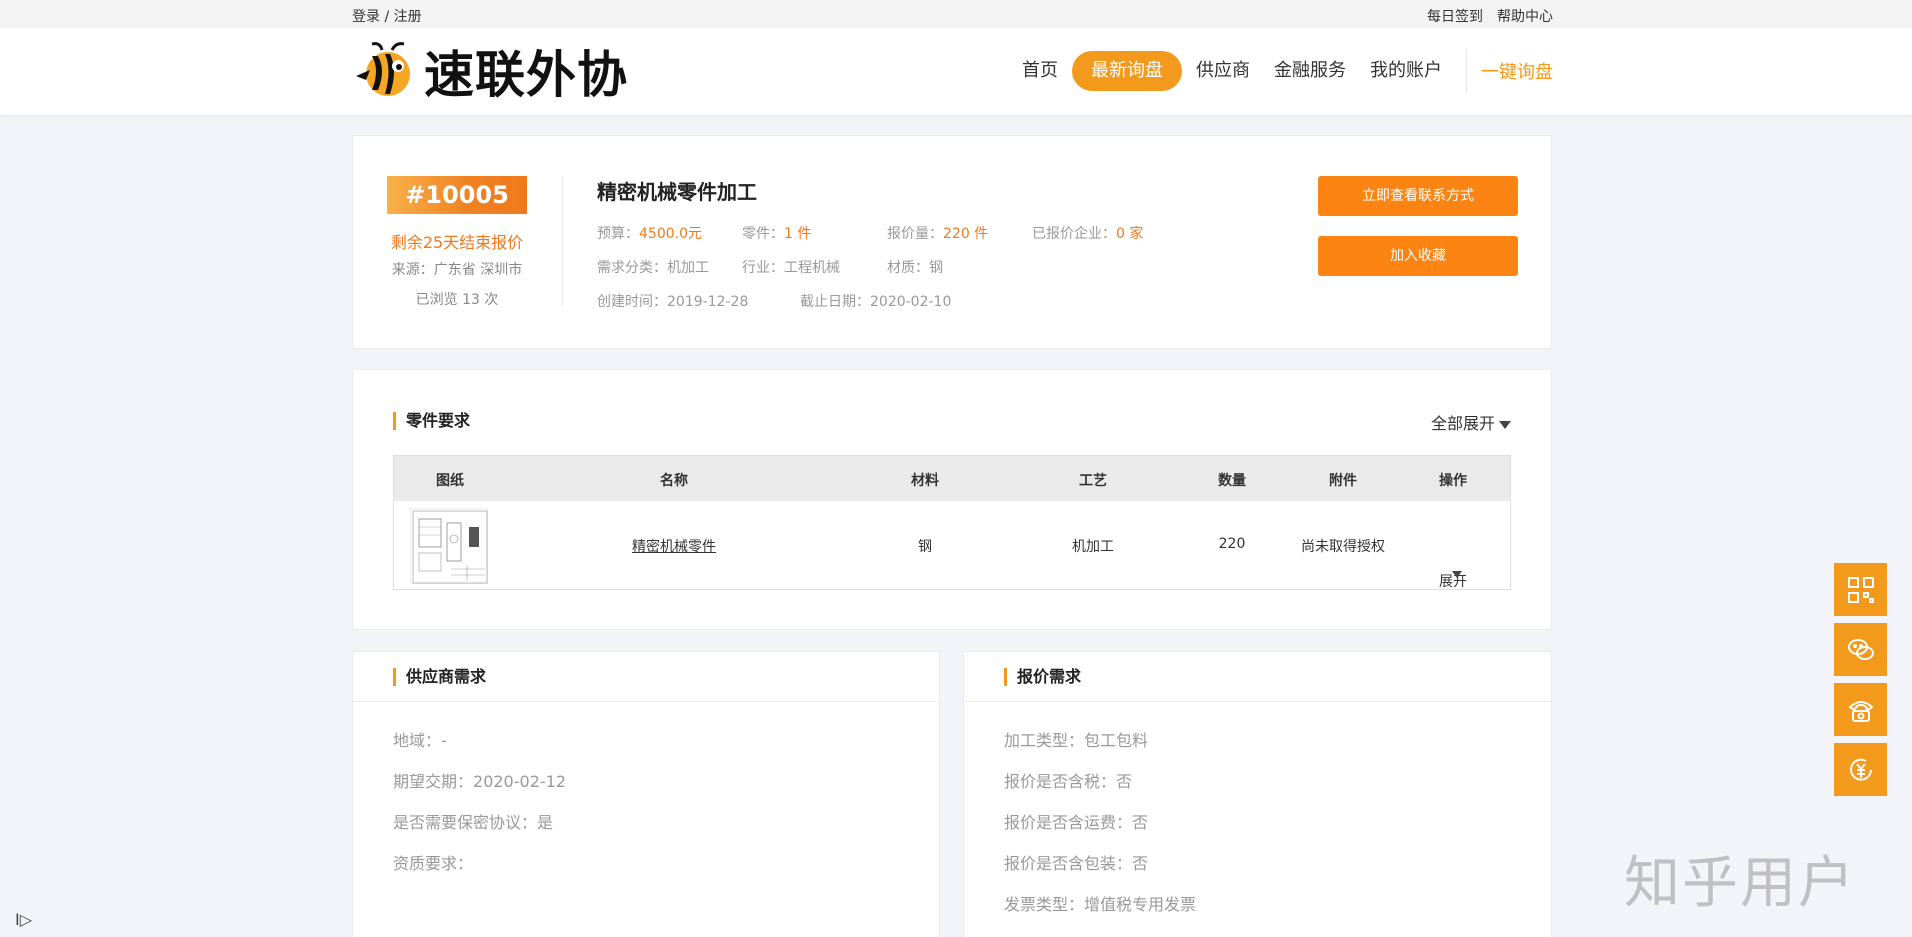 This screenshot has width=1912, height=937. What do you see at coordinates (770, 268) in the screenshot?
I see `info-row-2: 需求分类：机加工 行业：工程机械 材质：钢` at bounding box center [770, 268].